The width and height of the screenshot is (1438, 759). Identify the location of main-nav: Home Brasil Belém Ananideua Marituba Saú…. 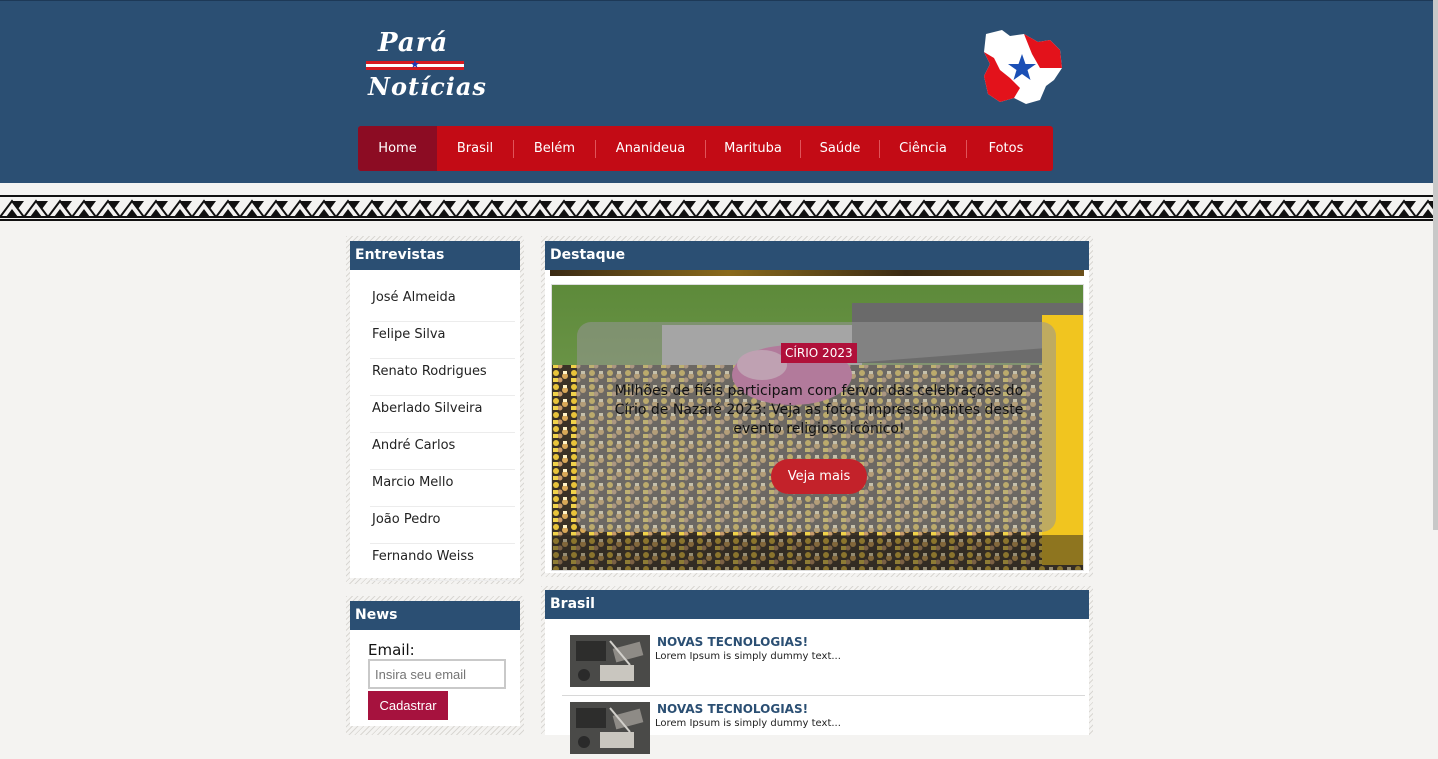
(705, 148).